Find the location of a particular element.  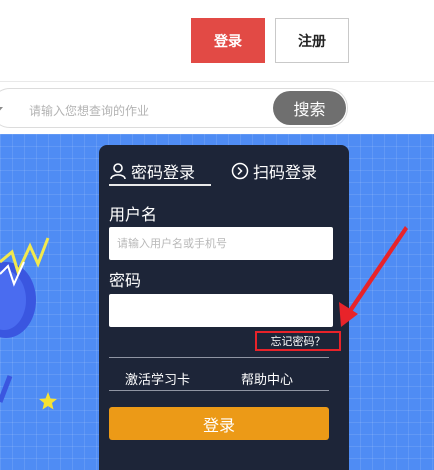

user-icon is located at coordinates (118, 171).